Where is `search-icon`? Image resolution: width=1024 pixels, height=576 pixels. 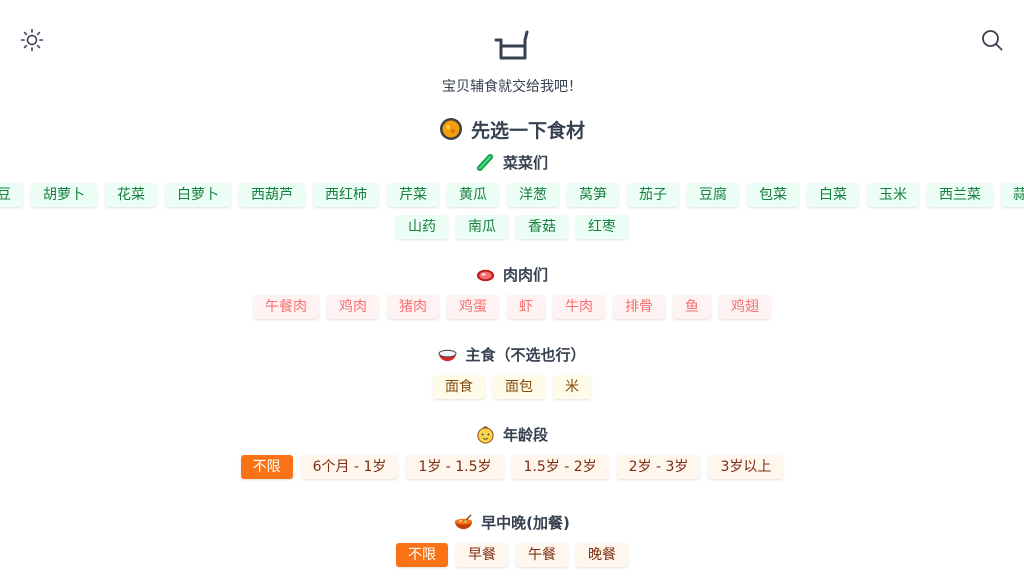
search-icon is located at coordinates (992, 40).